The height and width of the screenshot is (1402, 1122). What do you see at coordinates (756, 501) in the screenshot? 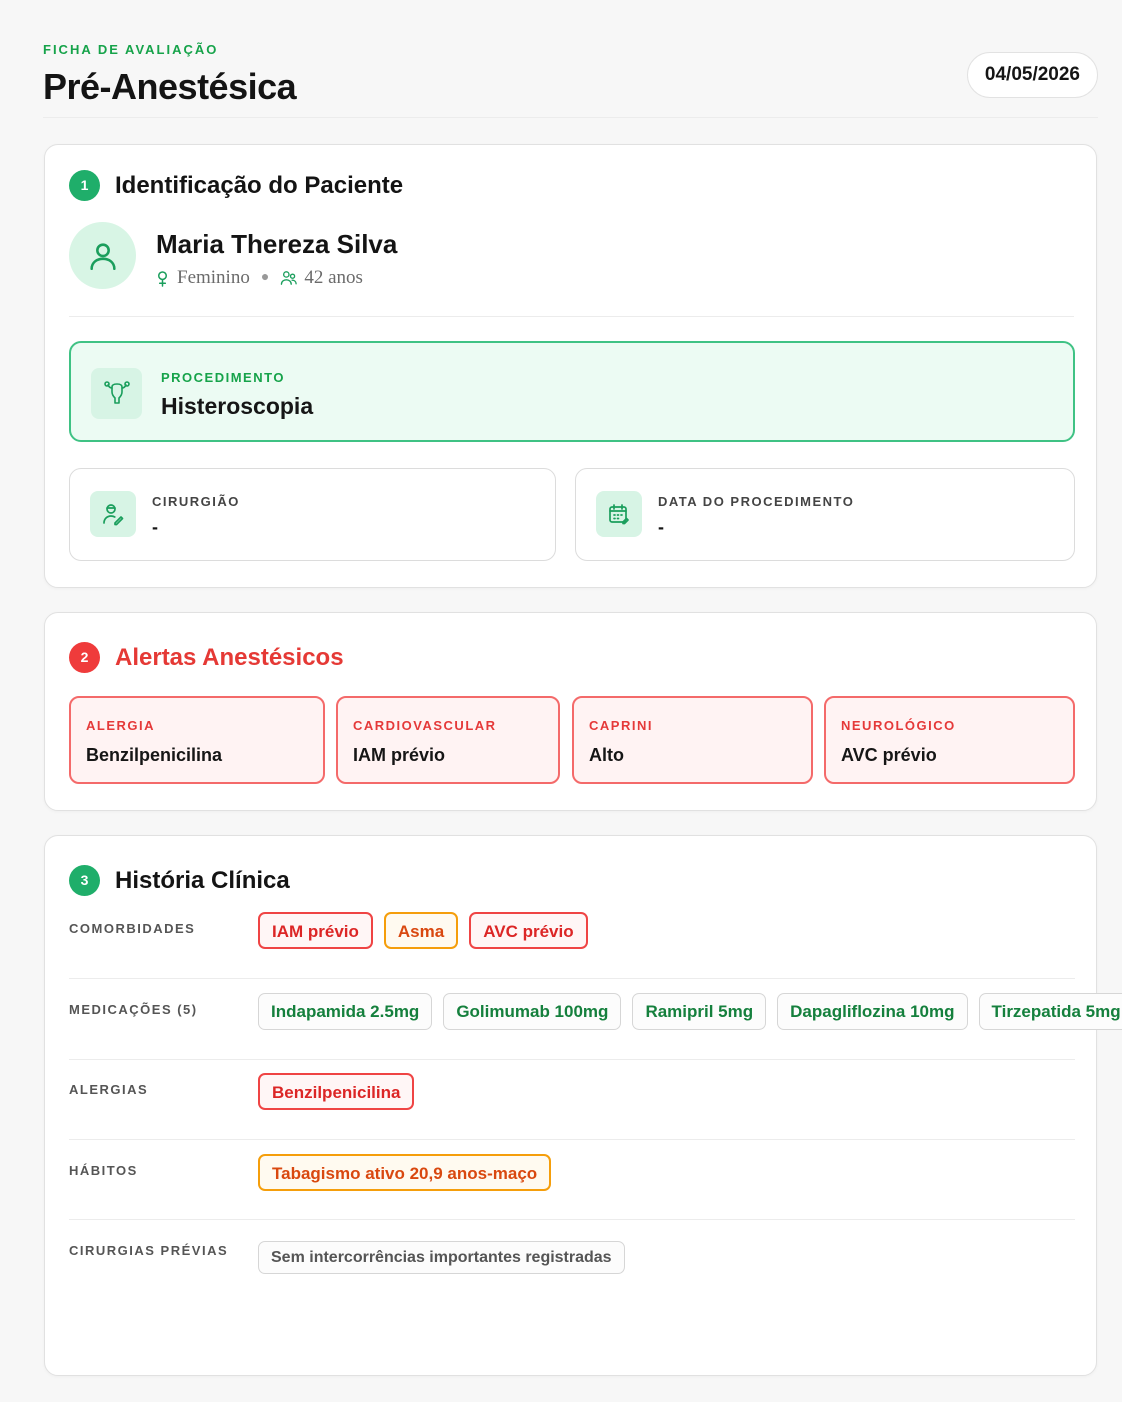
I see `procedure-date-label: DATA DO PROCEDIMENTO` at bounding box center [756, 501].